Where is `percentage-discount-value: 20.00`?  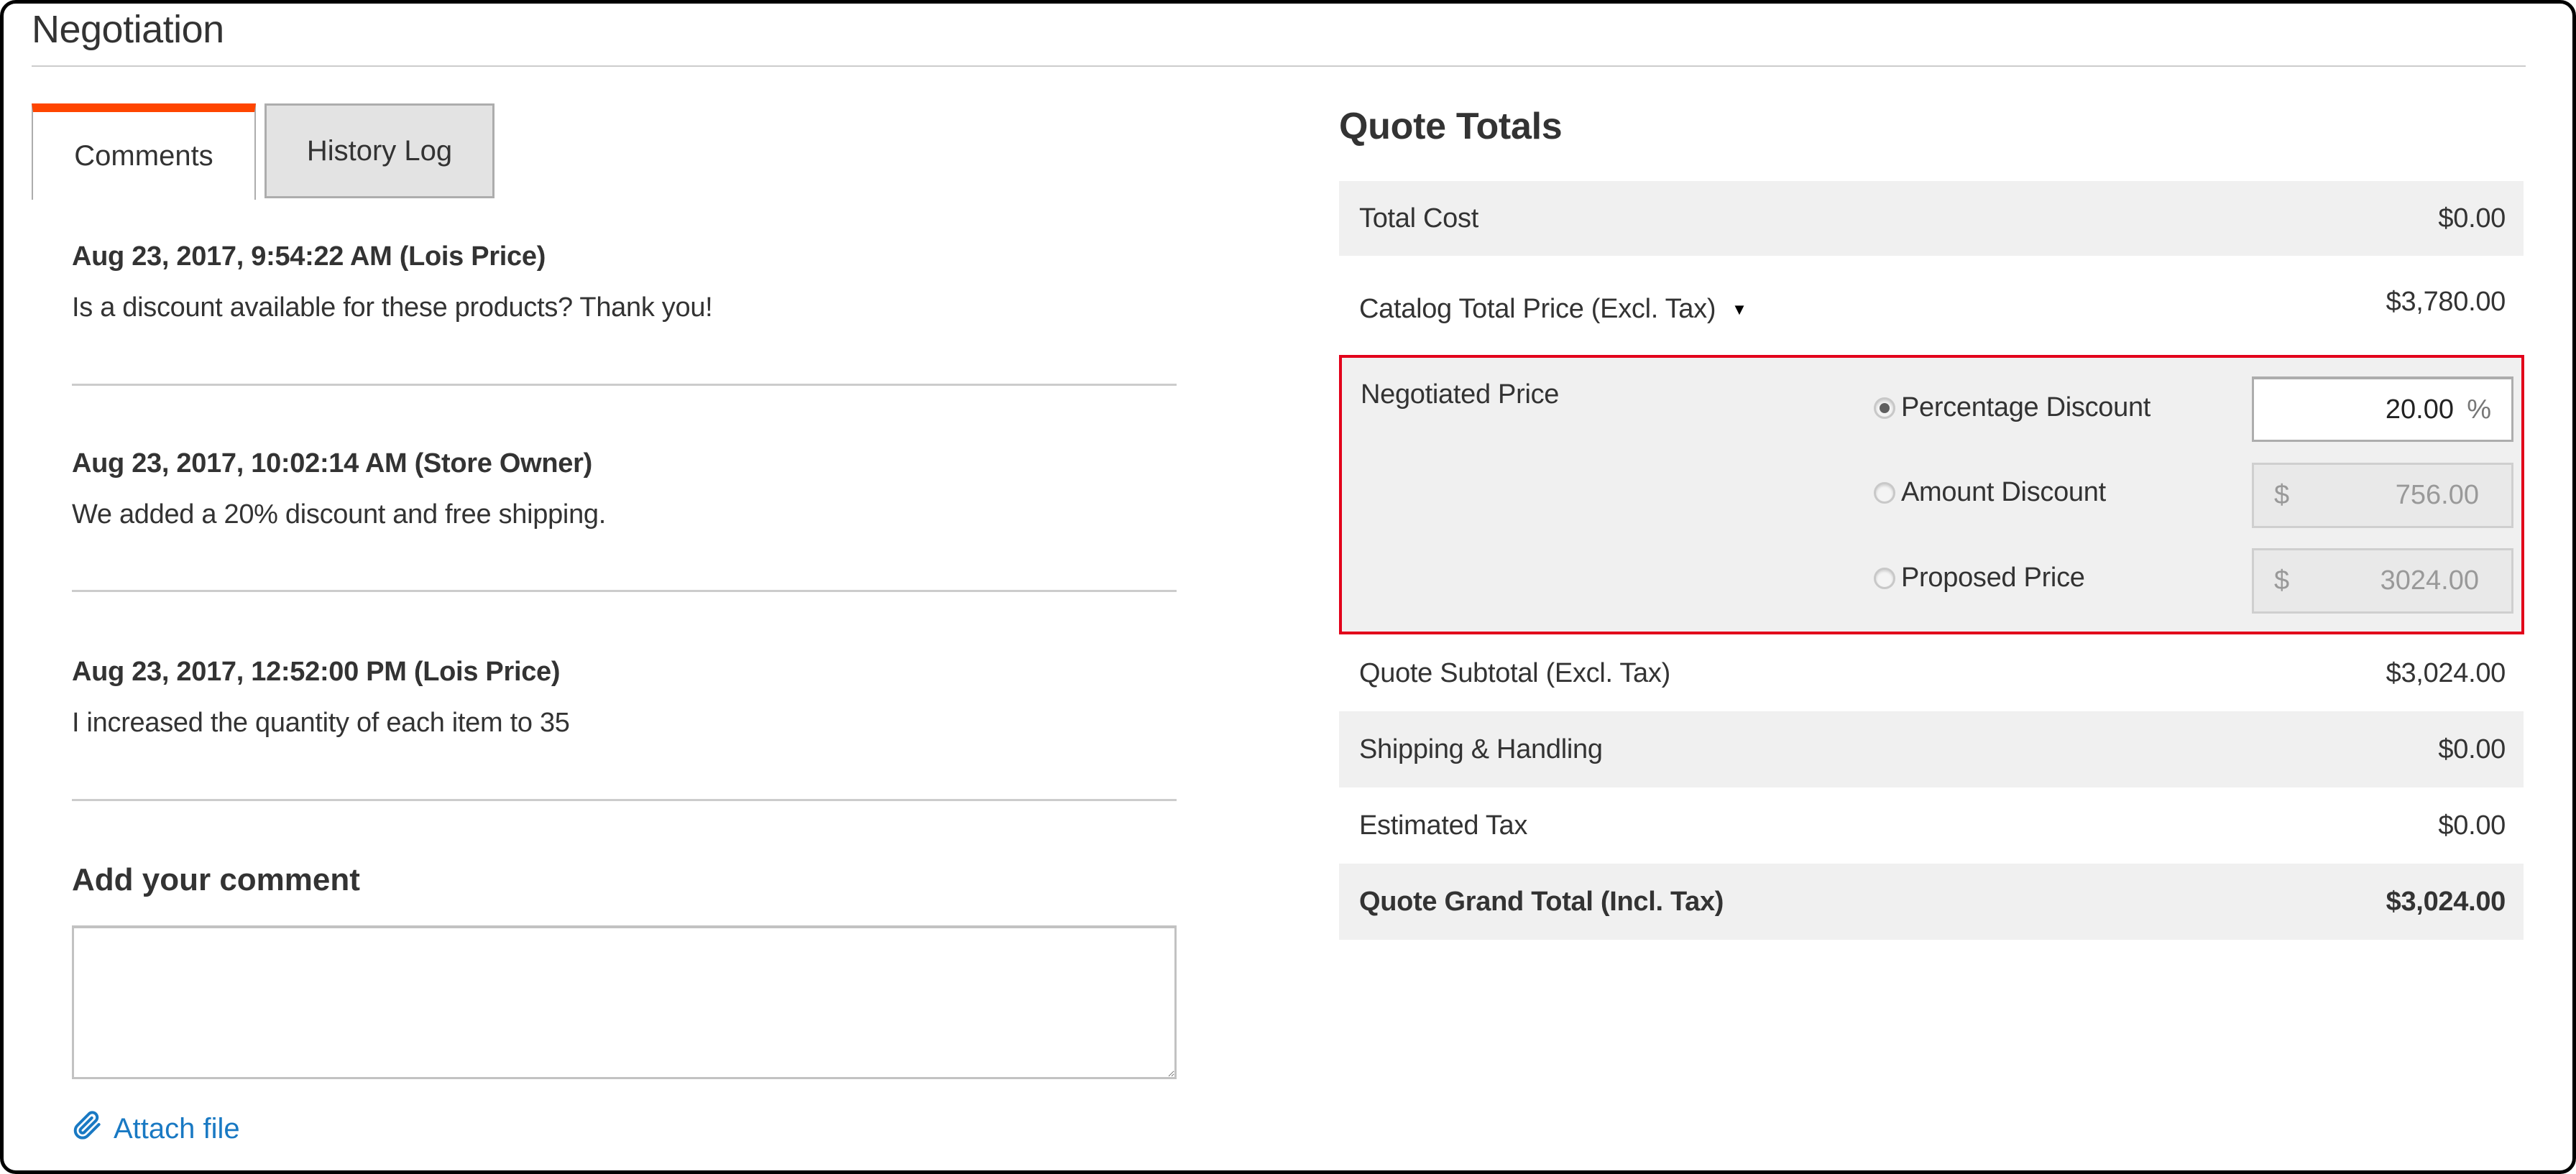
percentage-discount-value: 20.00 is located at coordinates (2419, 410).